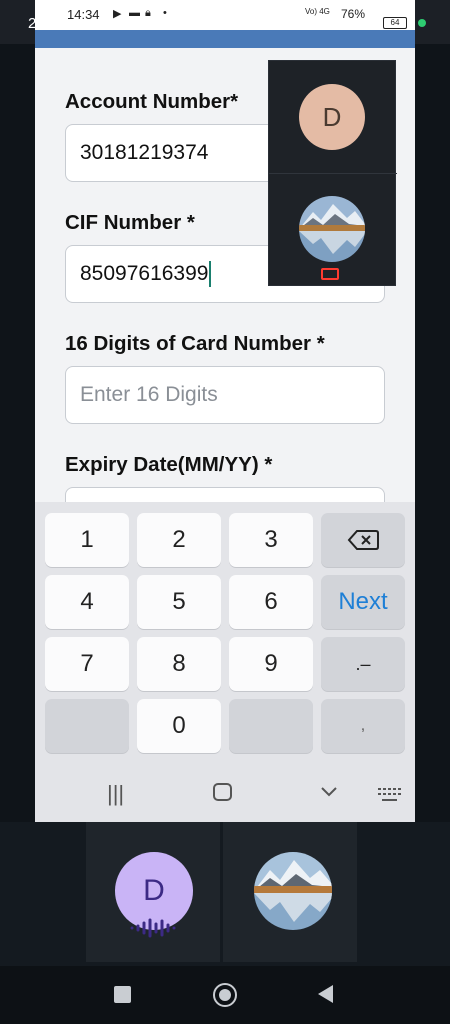  Describe the element at coordinates (395, 23) in the screenshot. I see `battery-icon: 64` at that location.